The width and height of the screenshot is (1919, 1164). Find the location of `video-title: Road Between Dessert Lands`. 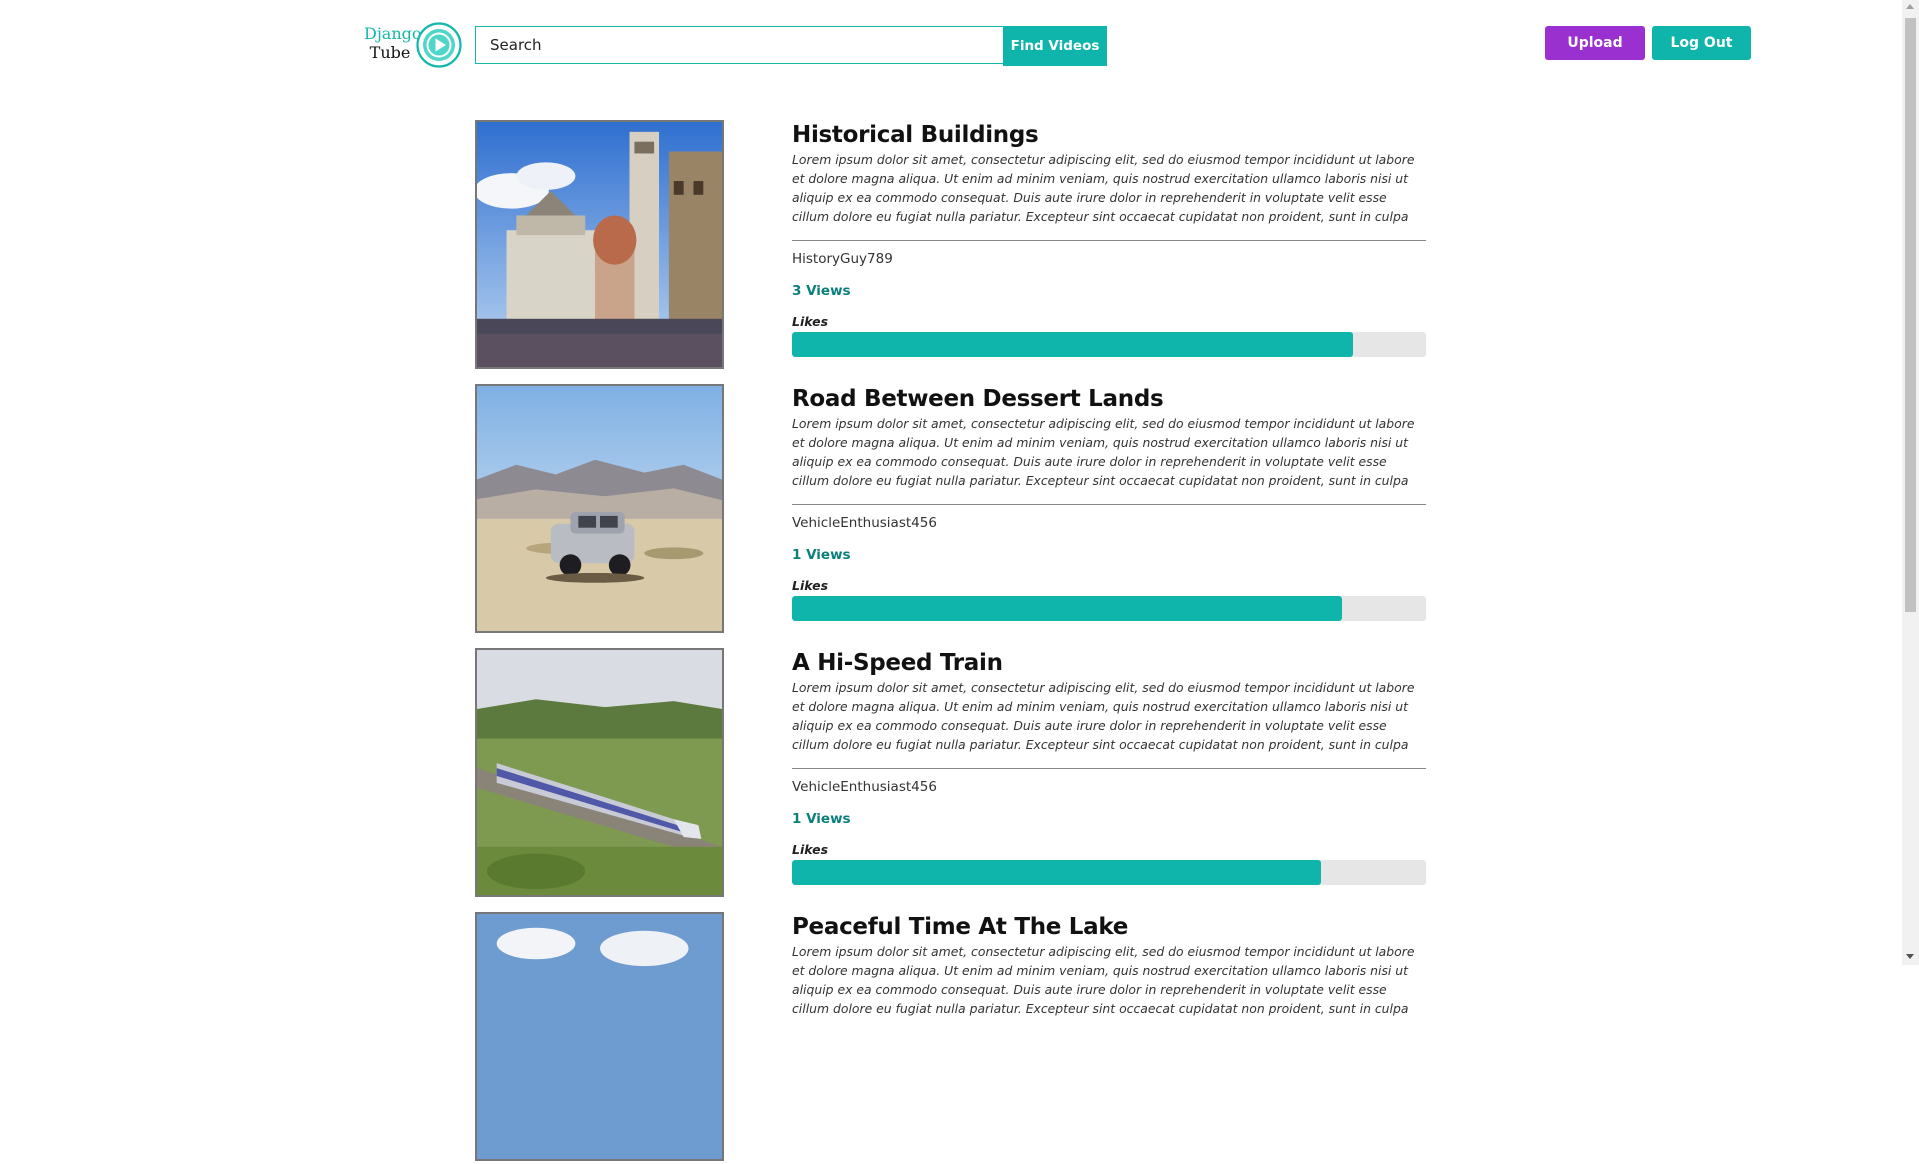

video-title: Road Between Dessert Lands is located at coordinates (1109, 399).